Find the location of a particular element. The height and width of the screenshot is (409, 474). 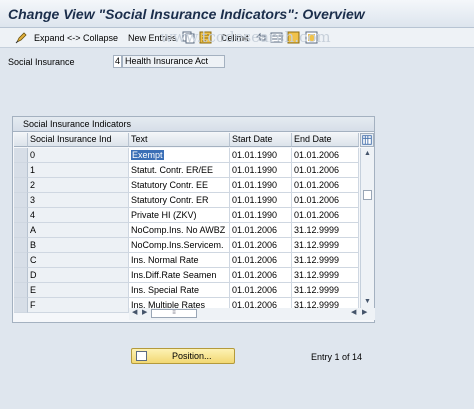

cell-indicator: 1 is located at coordinates (78, 170).